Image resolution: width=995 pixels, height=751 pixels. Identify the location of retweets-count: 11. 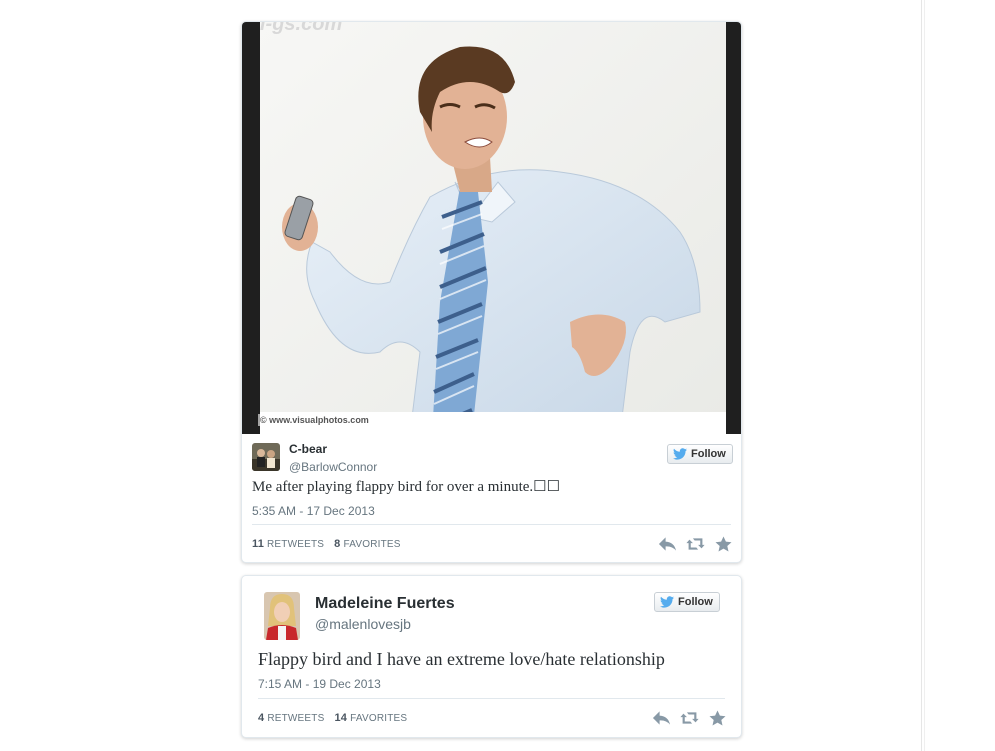
(258, 544).